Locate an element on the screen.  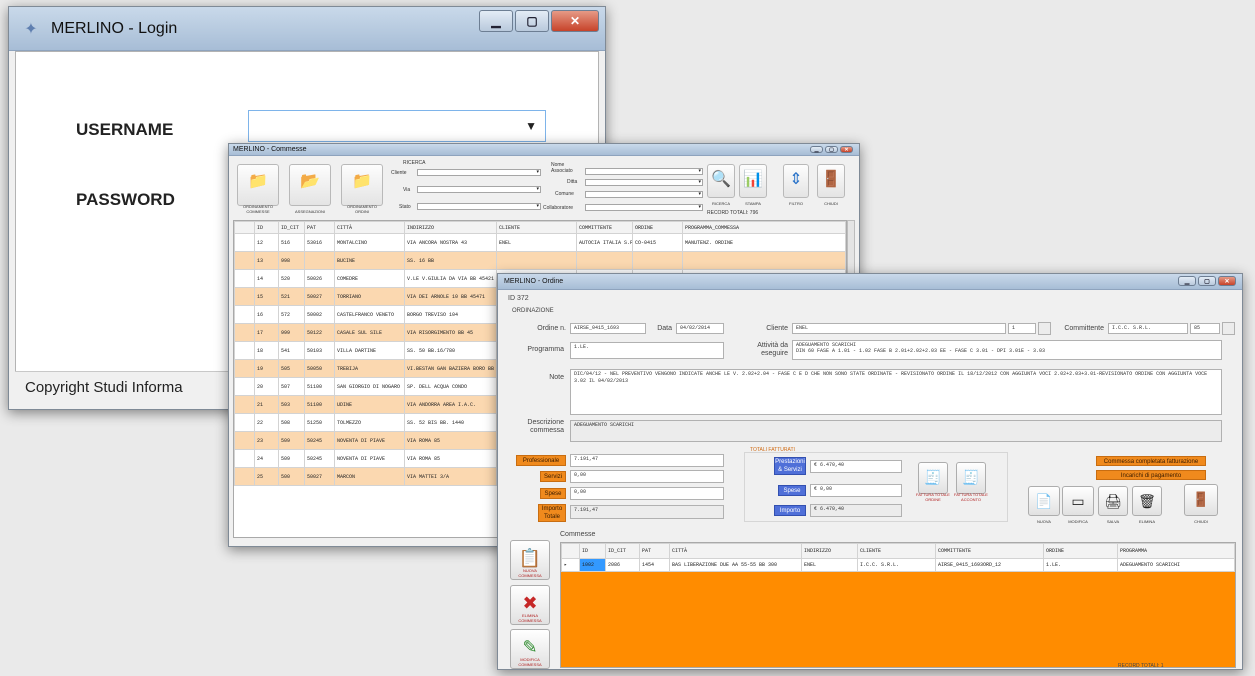
table-cell: 50026 is located at coordinates (319, 278).